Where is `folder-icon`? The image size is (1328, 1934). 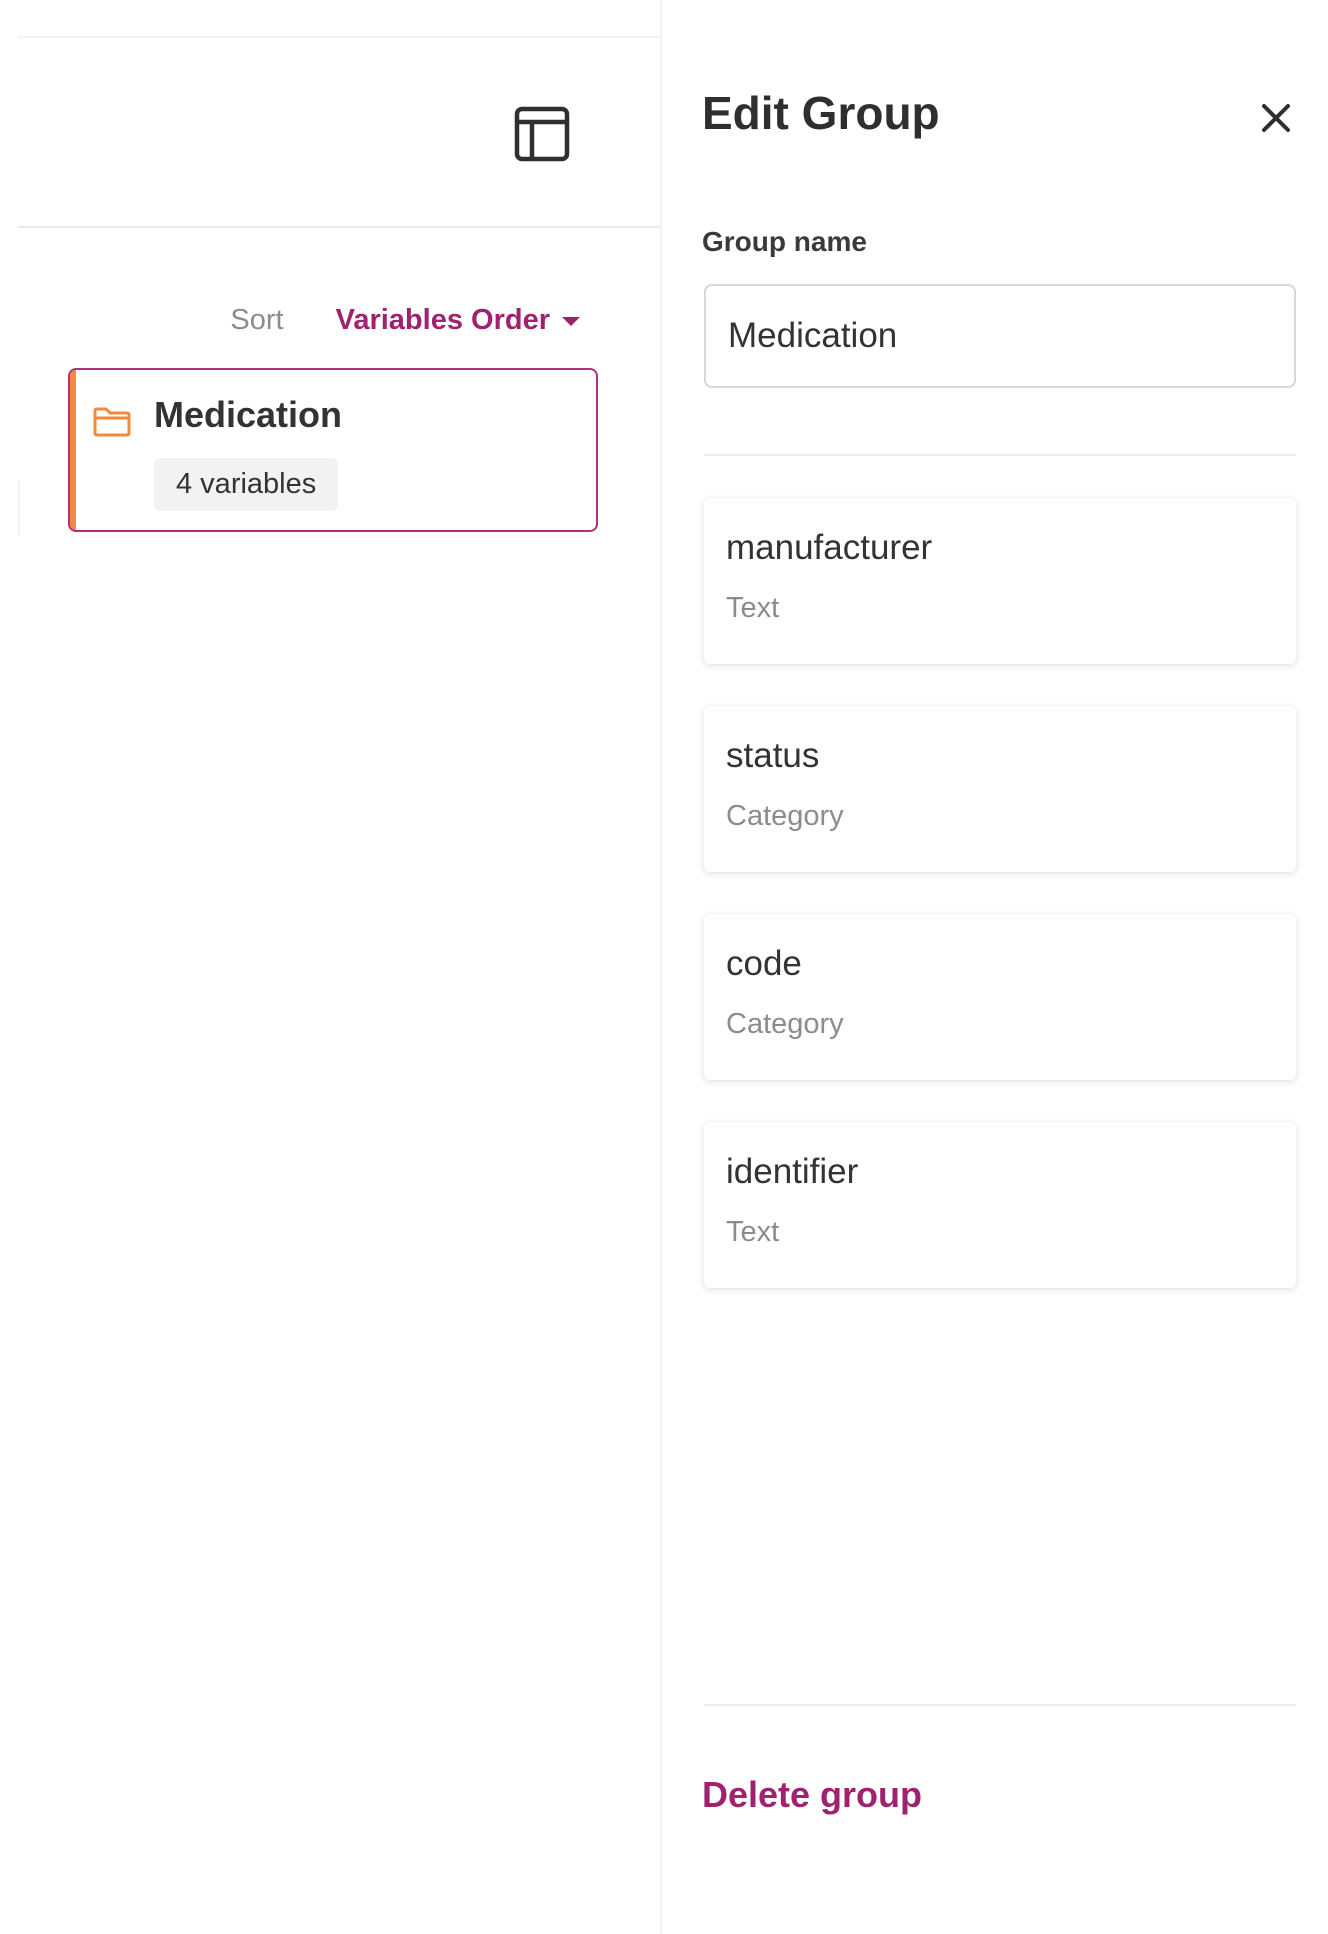
folder-icon is located at coordinates (112, 422).